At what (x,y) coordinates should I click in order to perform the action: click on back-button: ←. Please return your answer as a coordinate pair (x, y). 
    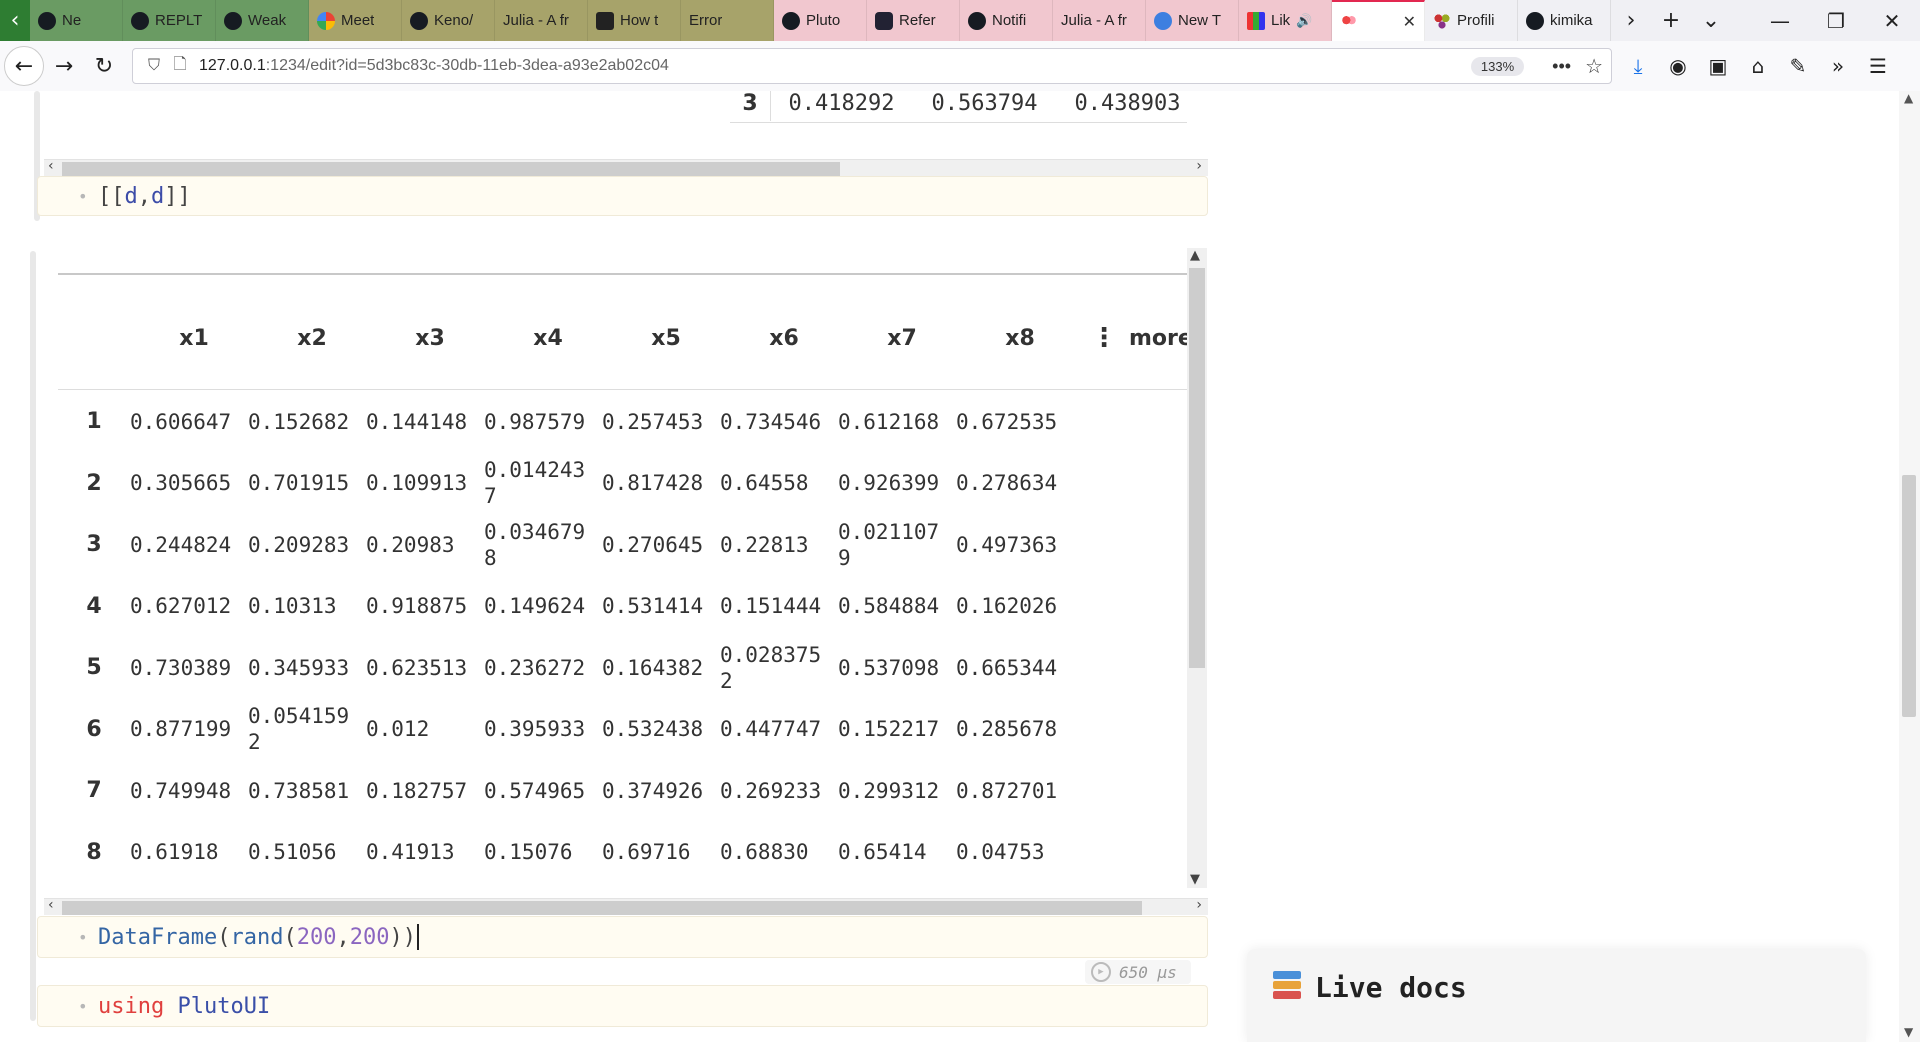
    Looking at the image, I should click on (24, 66).